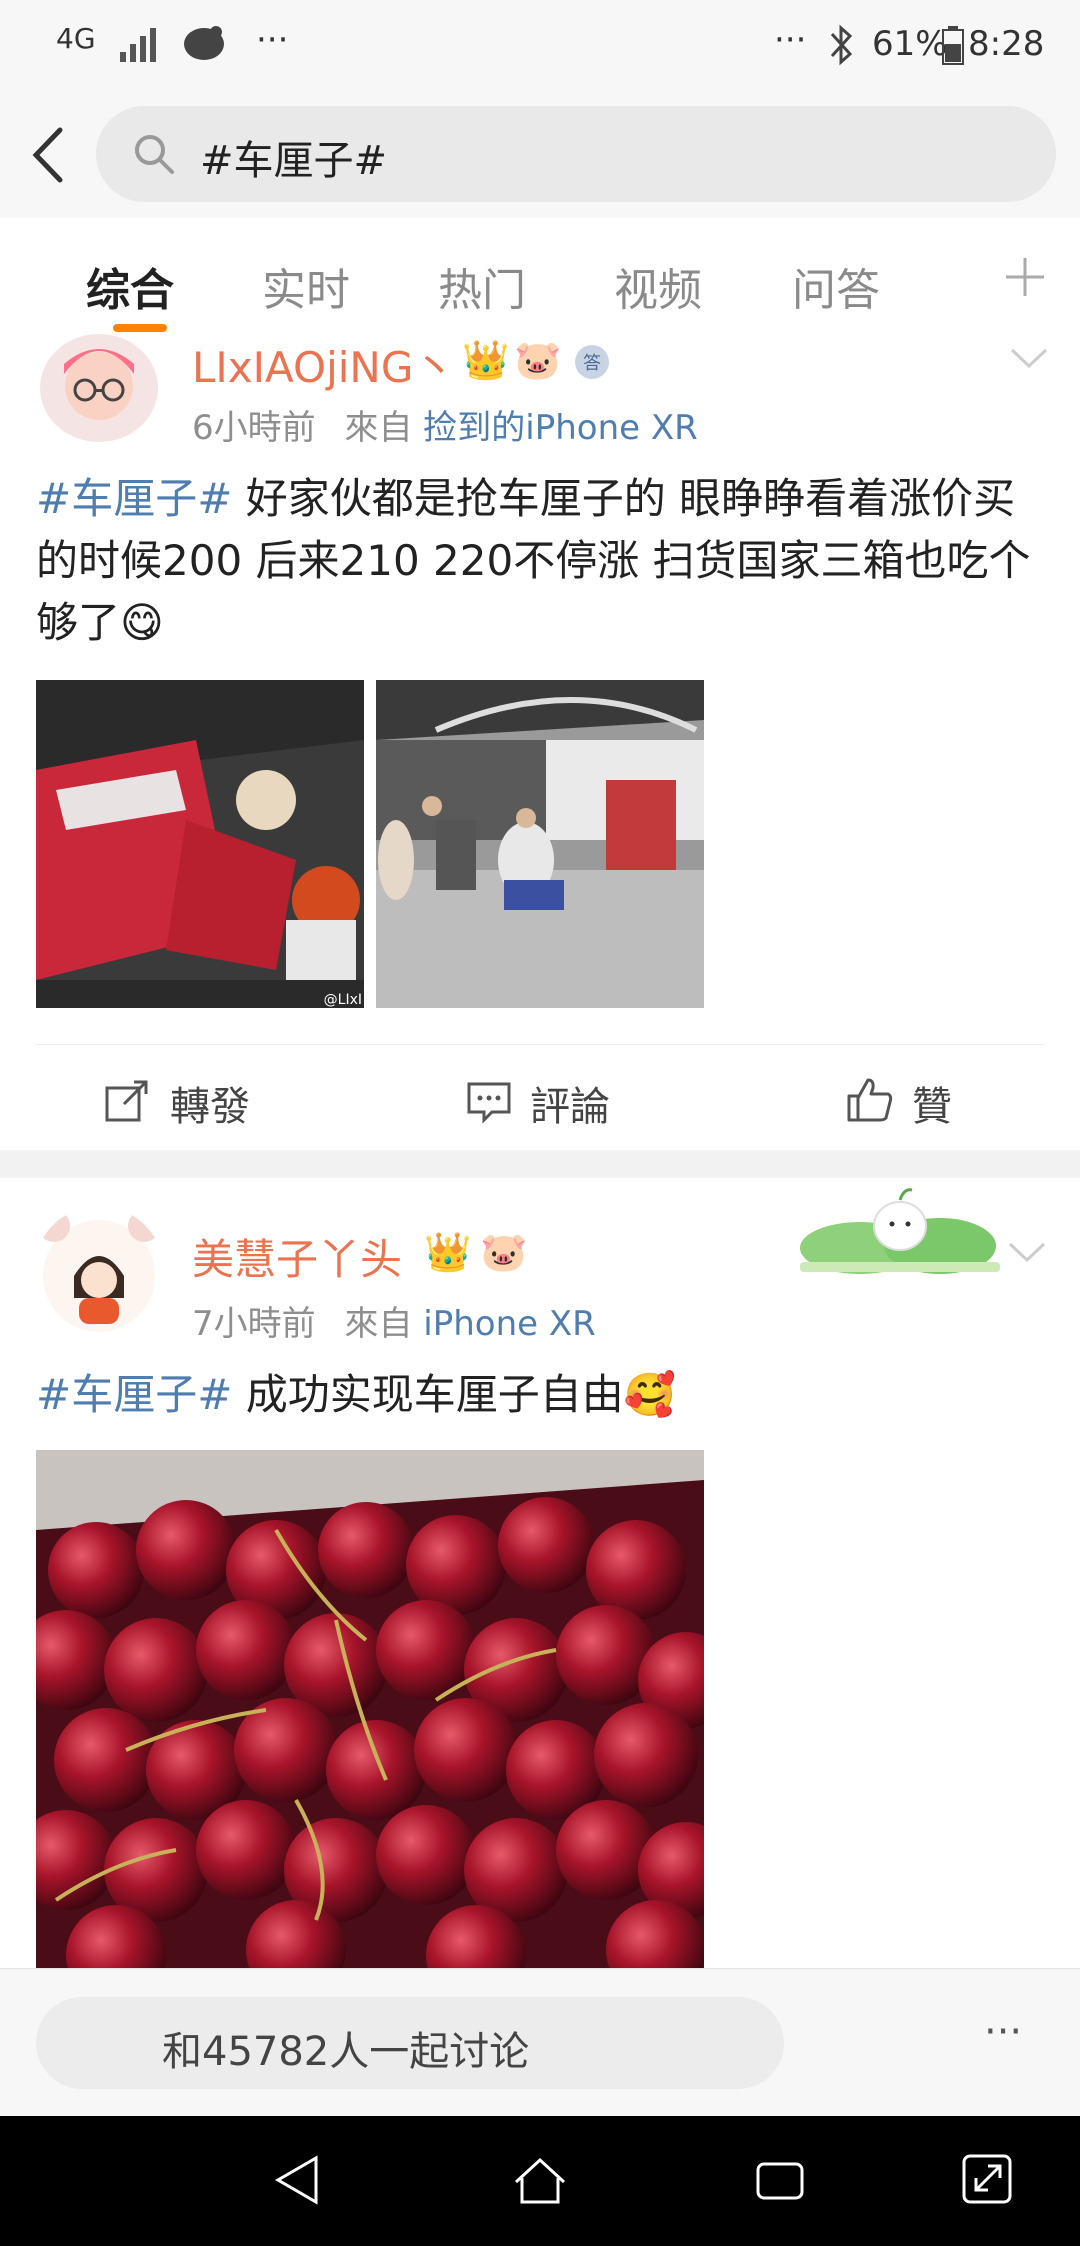  I want to click on svg-text: 答, so click(592, 363).